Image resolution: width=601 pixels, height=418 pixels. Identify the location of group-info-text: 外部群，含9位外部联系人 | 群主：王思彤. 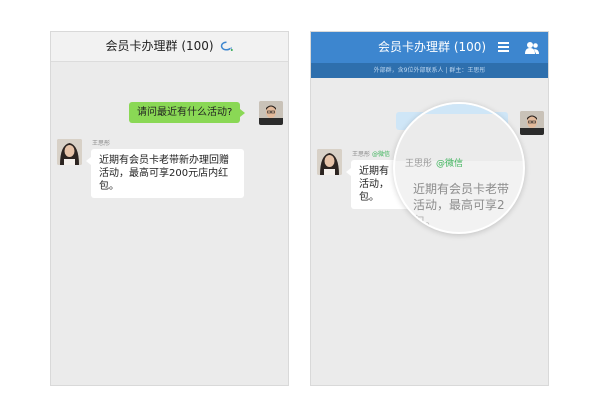
(429, 70).